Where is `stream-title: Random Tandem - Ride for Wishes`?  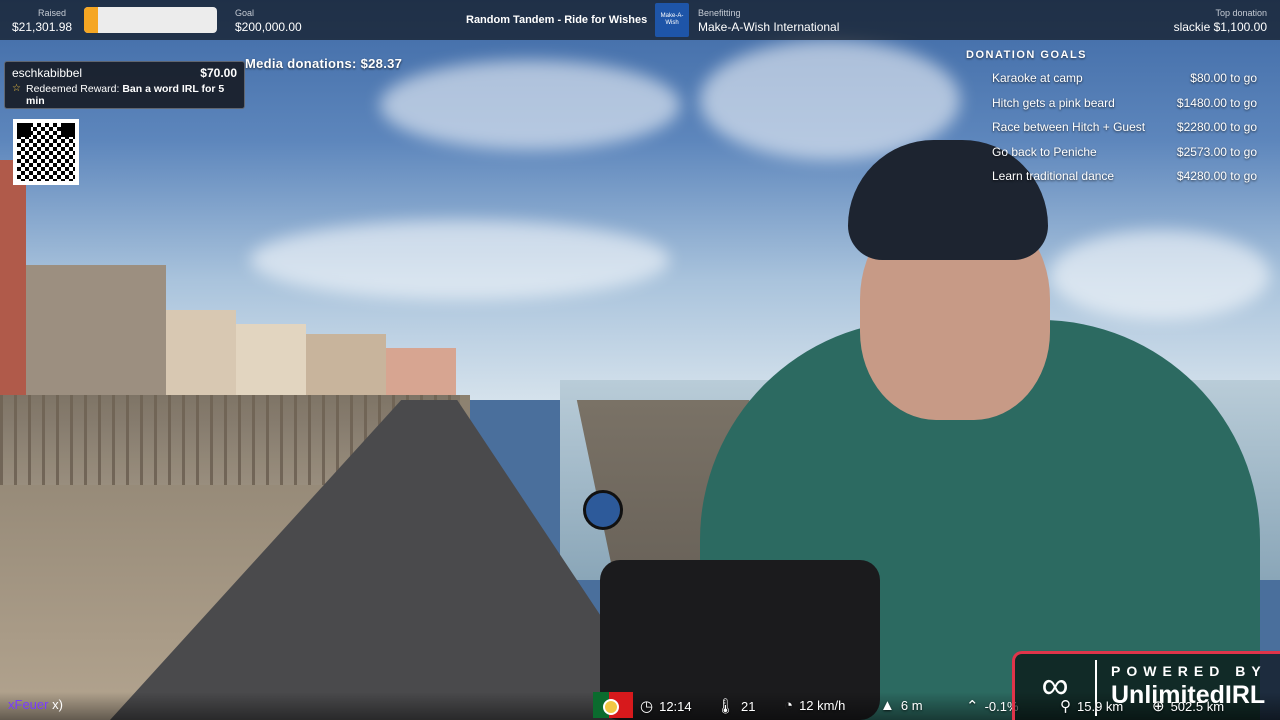
stream-title: Random Tandem - Ride for Wishes is located at coordinates (557, 20).